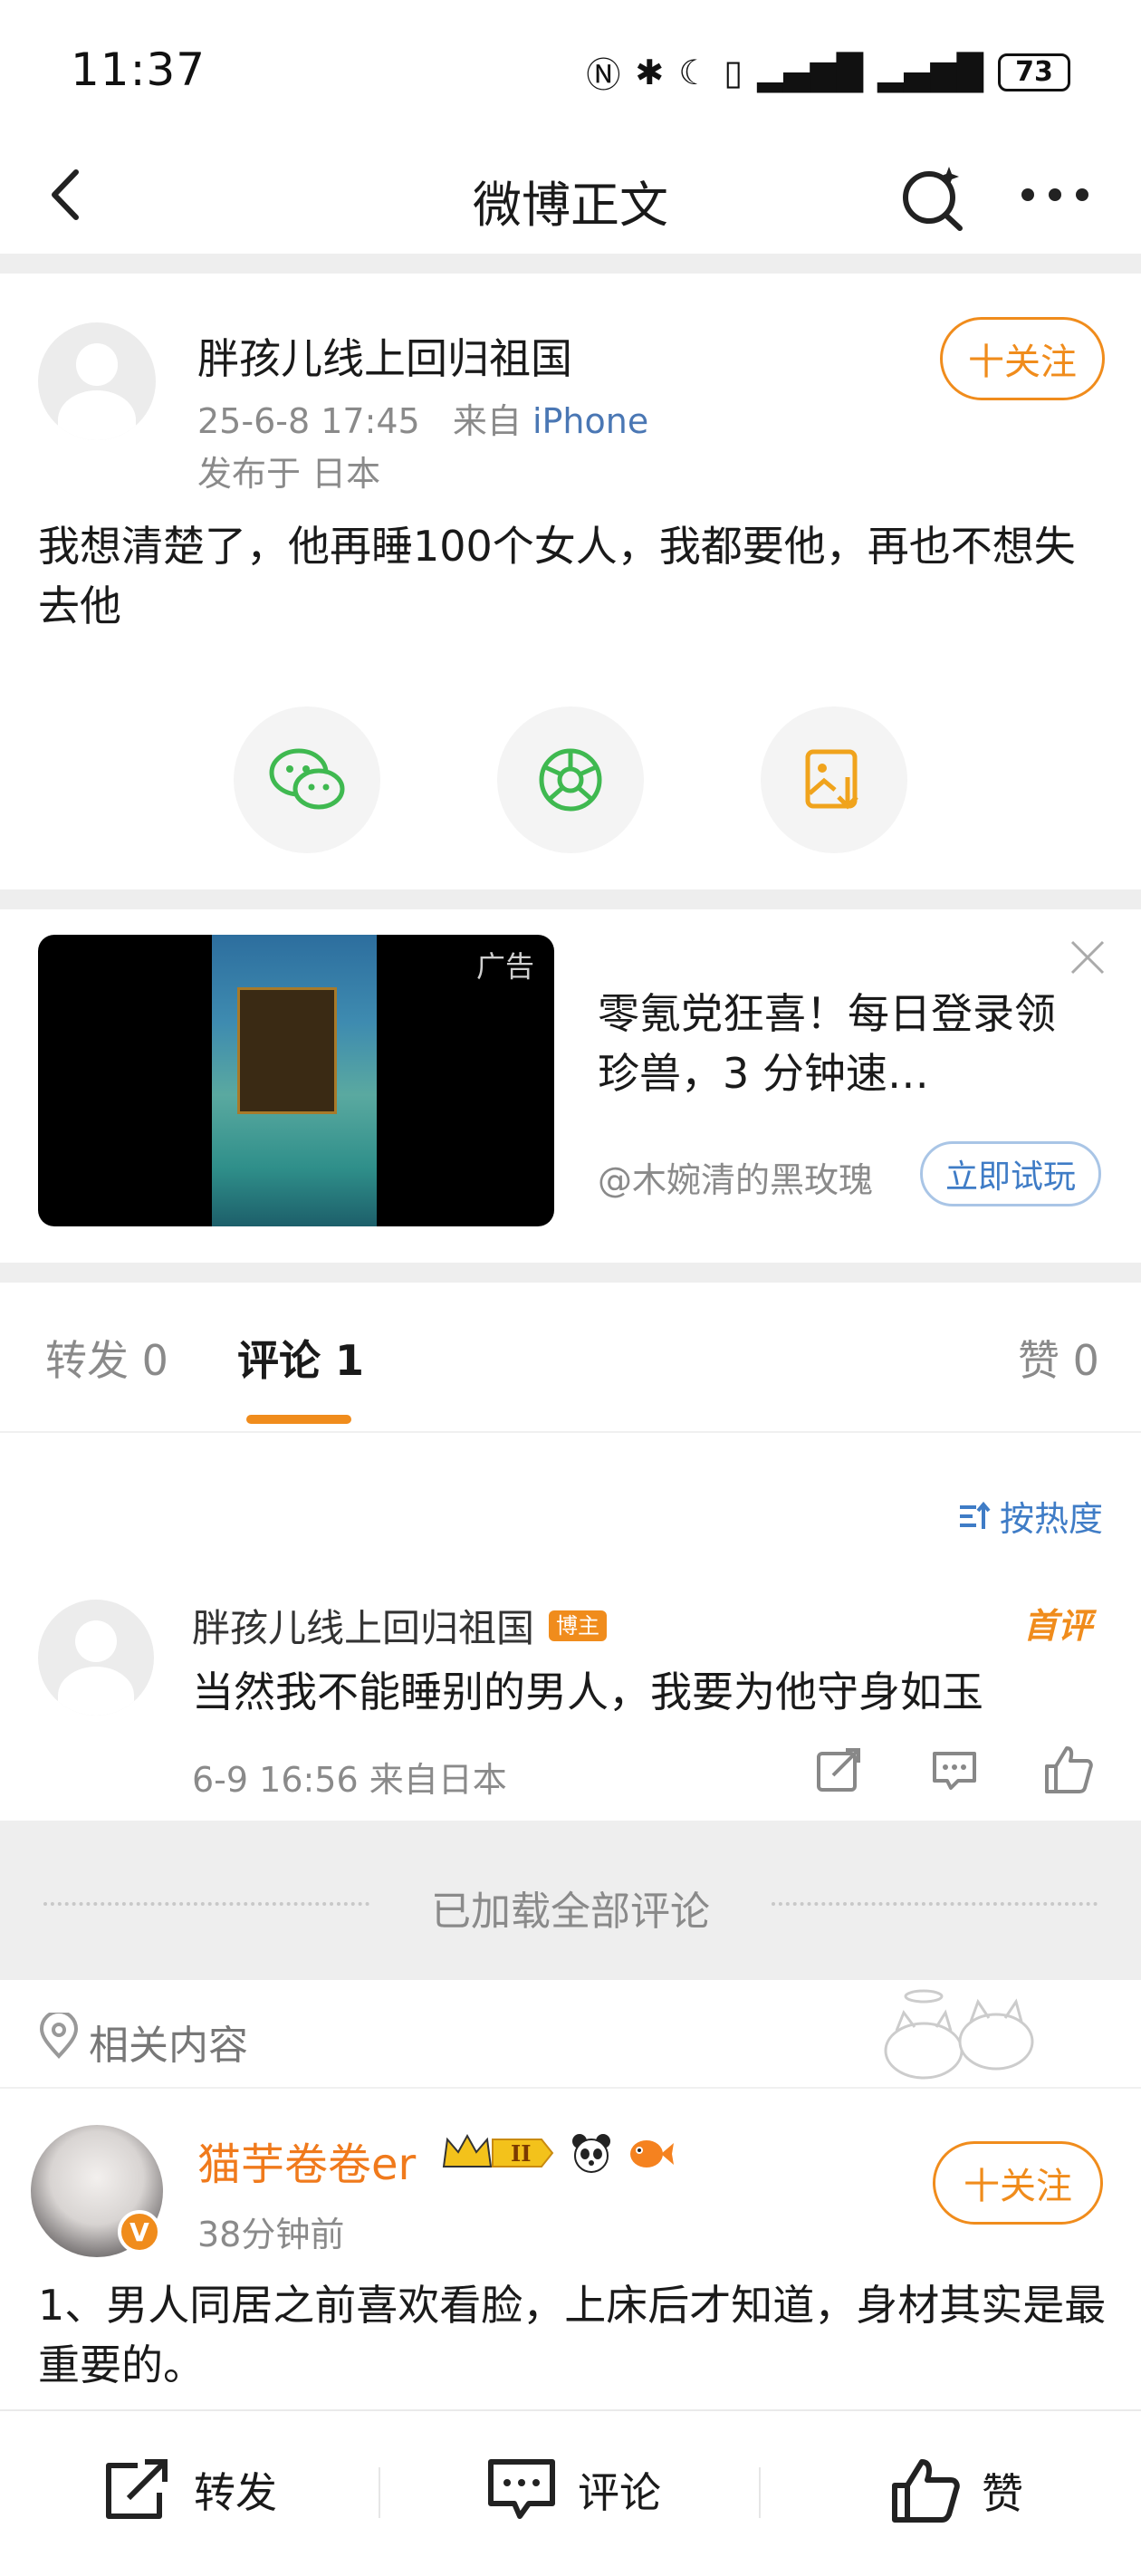  I want to click on comment-avatar, so click(96, 1658).